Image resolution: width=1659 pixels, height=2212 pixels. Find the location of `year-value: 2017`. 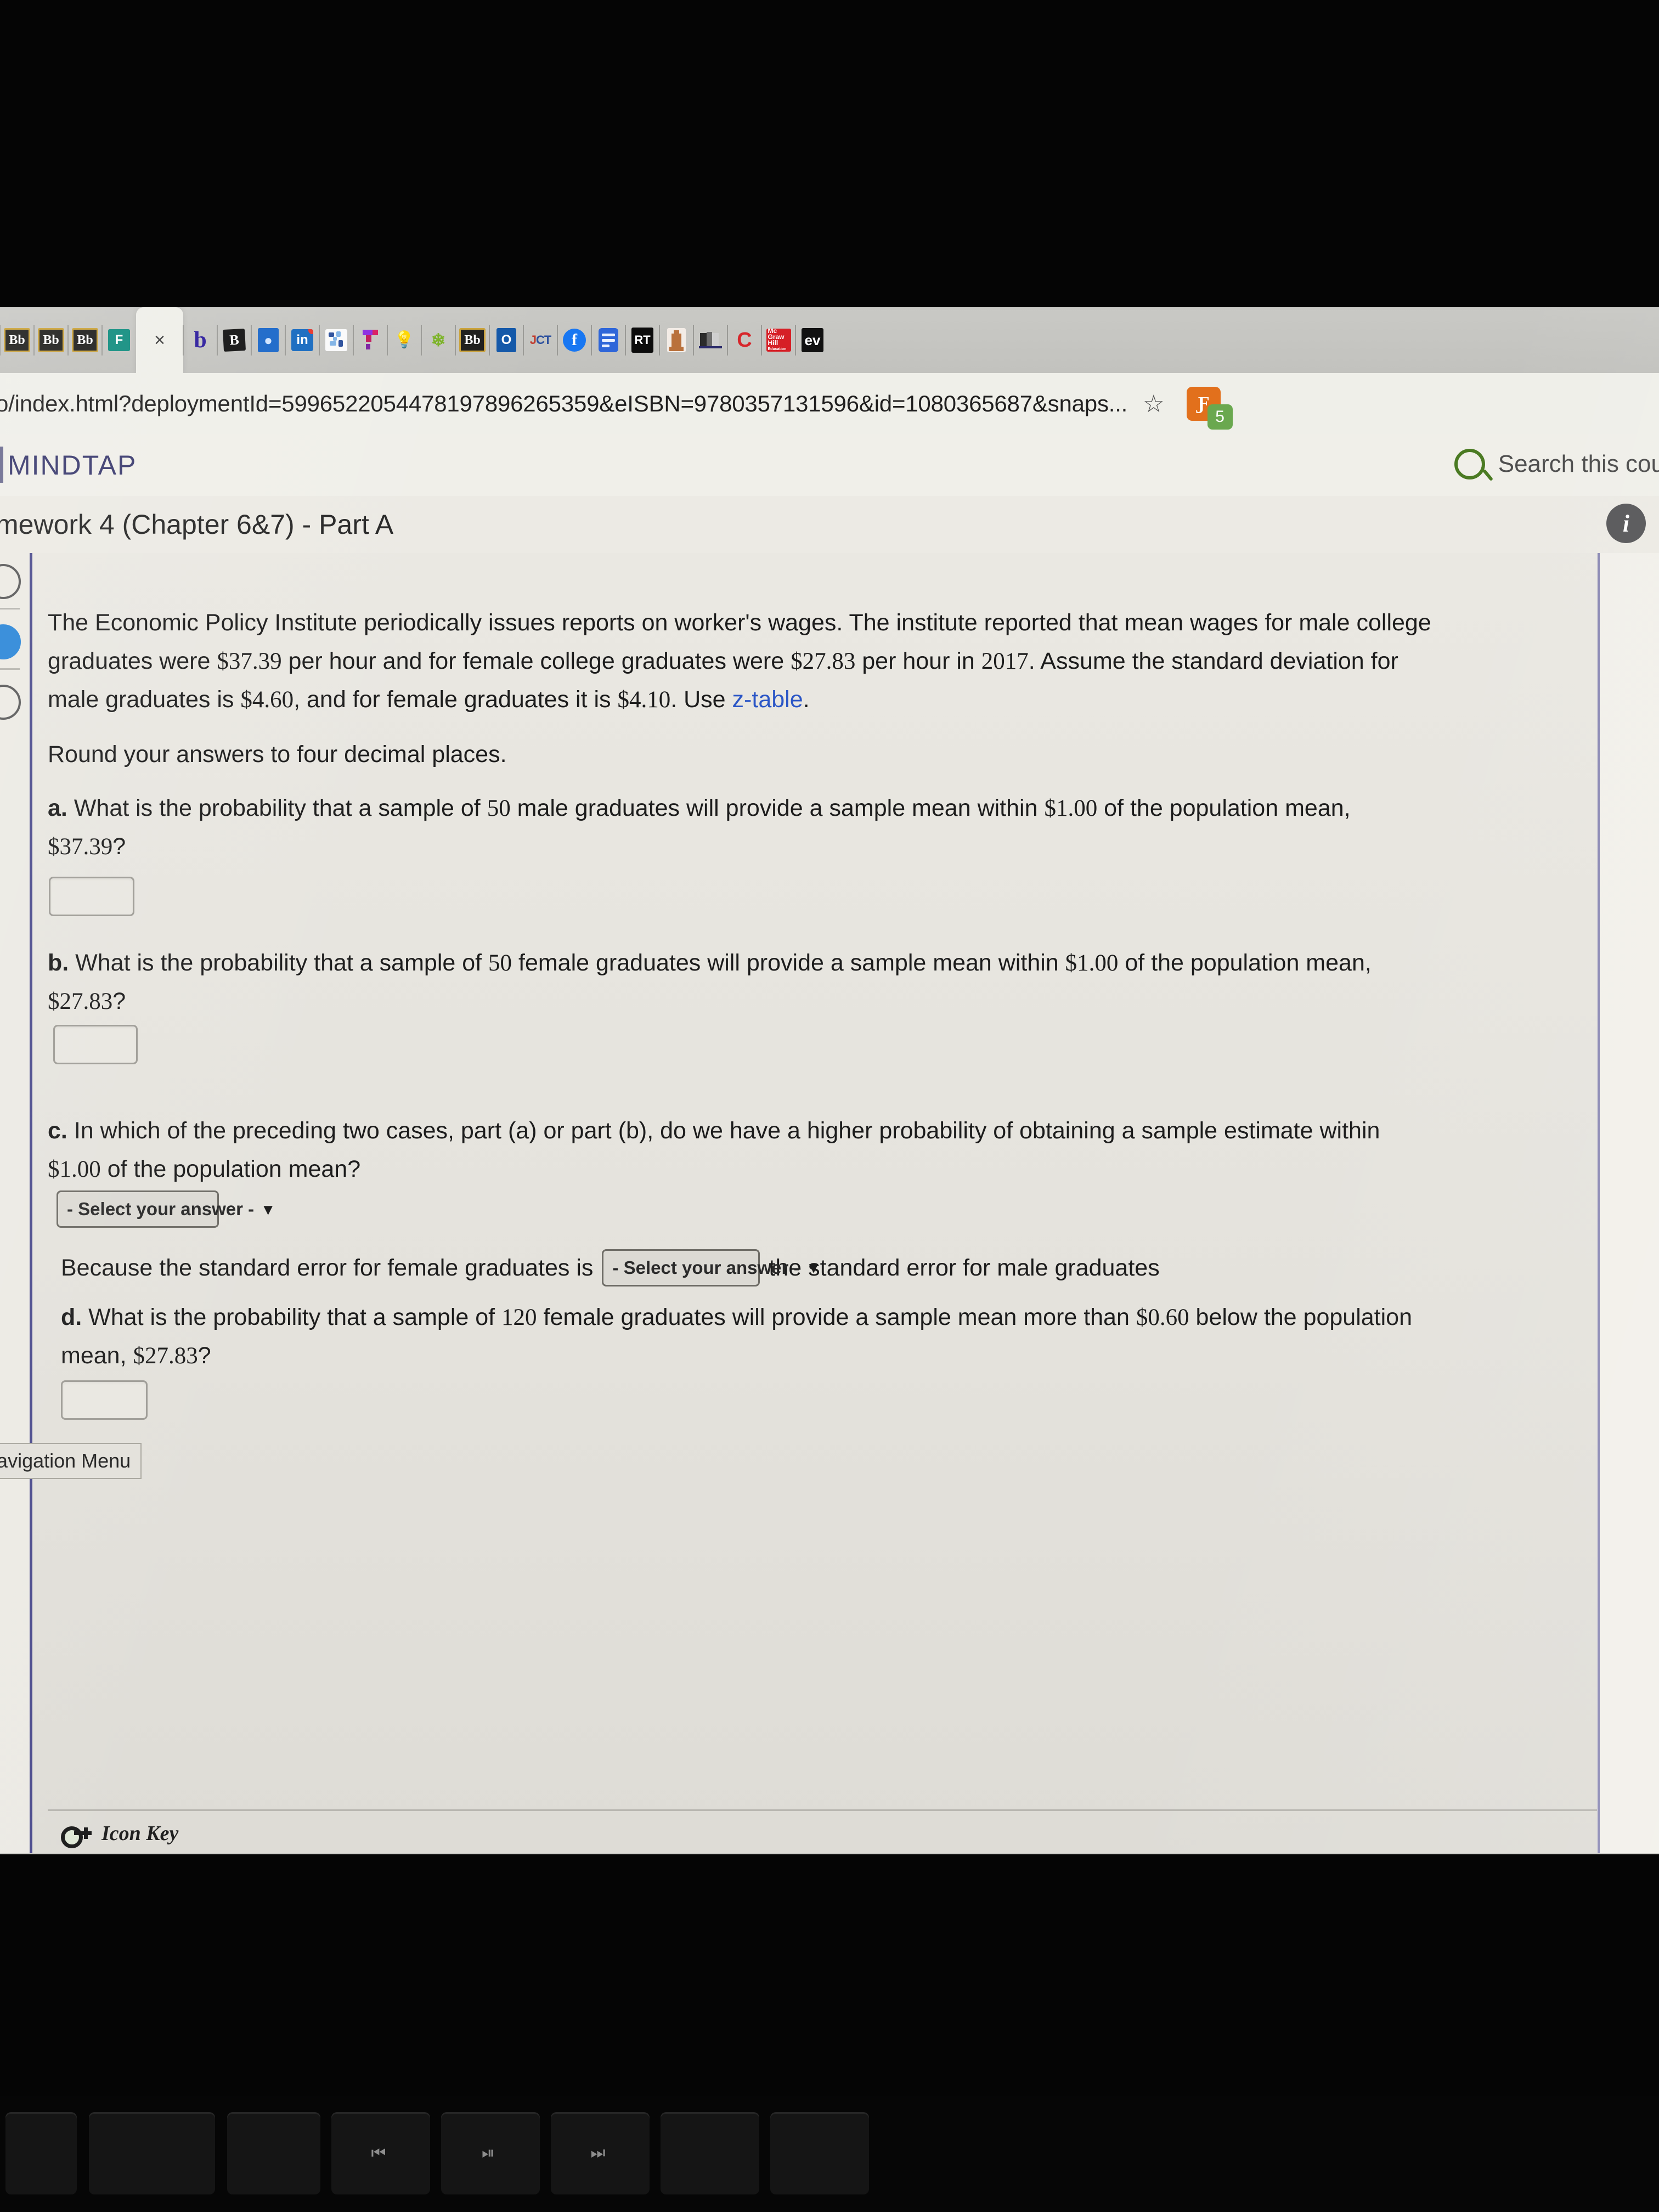

year-value: 2017 is located at coordinates (1005, 661).